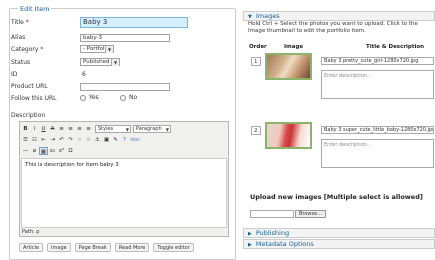 This screenshot has height=260, width=435. What do you see at coordinates (34, 140) in the screenshot?
I see `numbered-list-icon: ☷` at bounding box center [34, 140].